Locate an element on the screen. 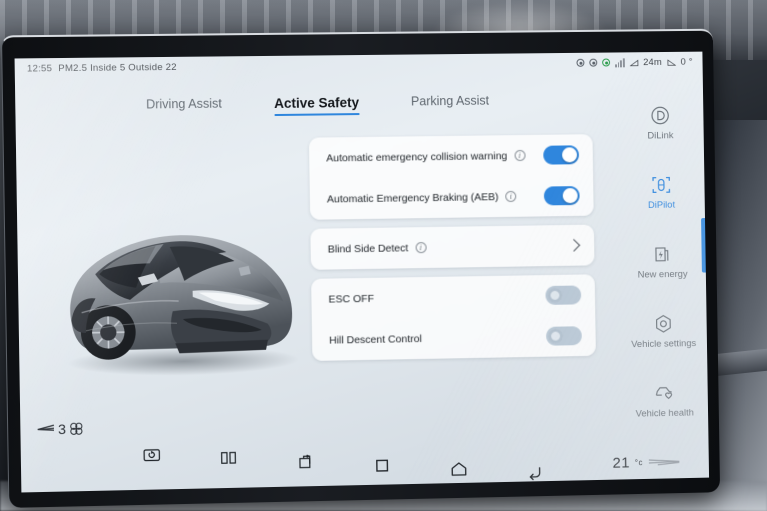 Image resolution: width=767 pixels, height=511 pixels. range-value: 24m is located at coordinates (653, 62).